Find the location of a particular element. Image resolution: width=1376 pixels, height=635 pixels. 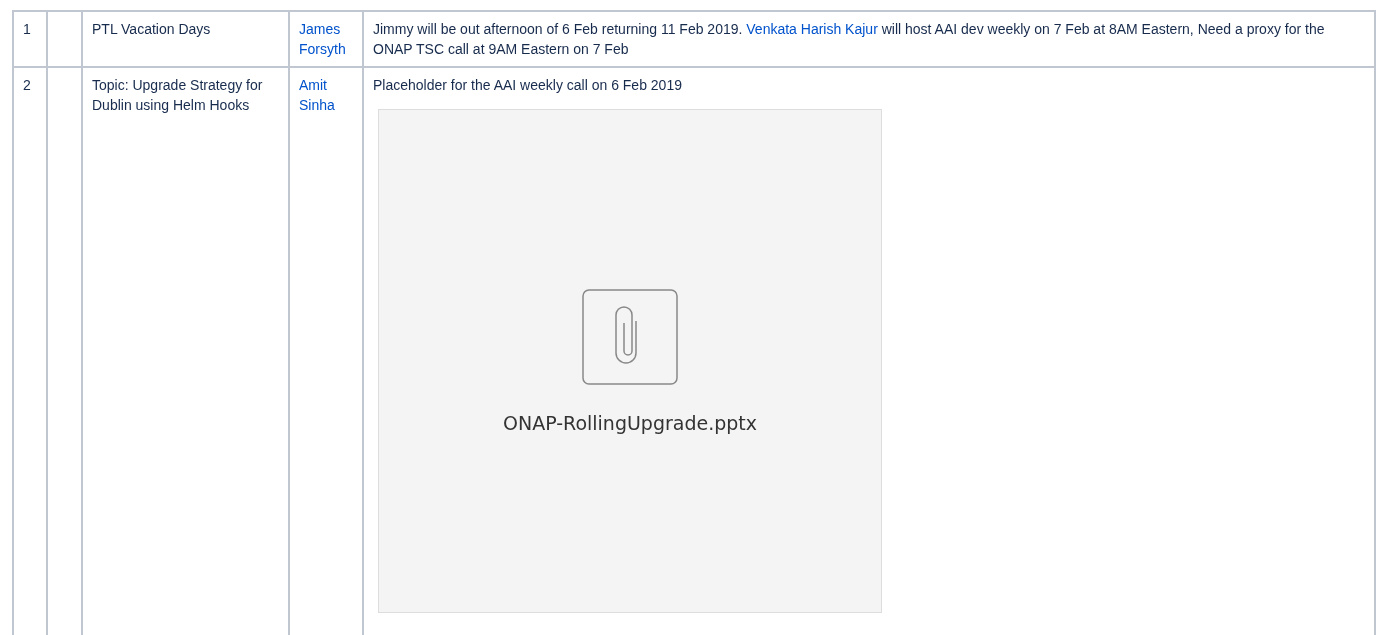

paperclip-icon is located at coordinates (630, 337).